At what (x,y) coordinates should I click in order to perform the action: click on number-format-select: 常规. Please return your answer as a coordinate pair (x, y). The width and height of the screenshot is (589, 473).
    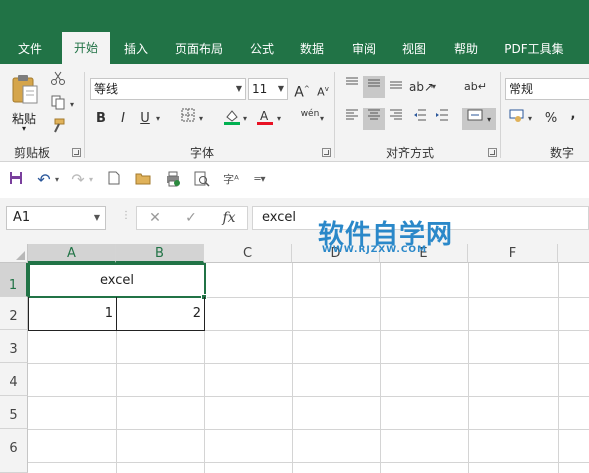
    Looking at the image, I should click on (547, 89).